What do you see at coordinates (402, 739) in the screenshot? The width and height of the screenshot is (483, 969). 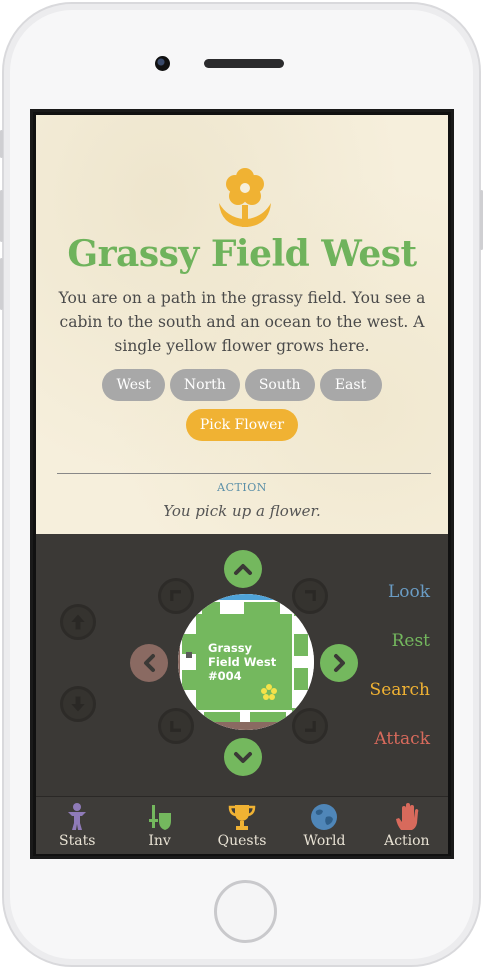 I see `attack-link: Attack` at bounding box center [402, 739].